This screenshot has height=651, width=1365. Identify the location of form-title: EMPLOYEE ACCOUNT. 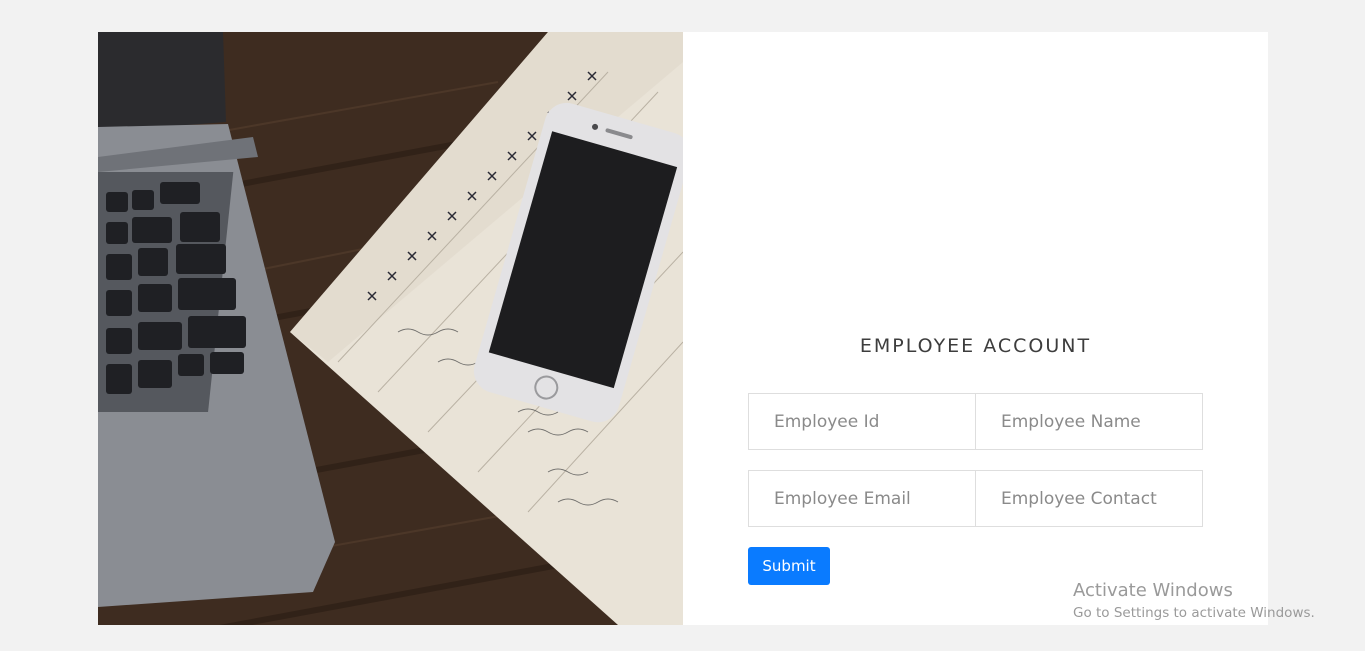
(975, 346).